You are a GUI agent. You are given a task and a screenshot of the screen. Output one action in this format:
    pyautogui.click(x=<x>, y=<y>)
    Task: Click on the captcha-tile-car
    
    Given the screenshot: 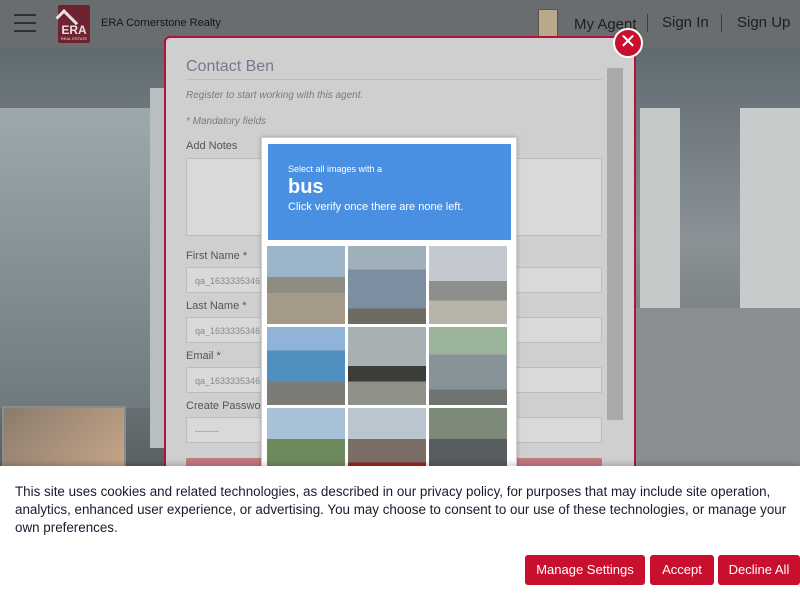 What is the action you would take?
    pyautogui.click(x=468, y=366)
    